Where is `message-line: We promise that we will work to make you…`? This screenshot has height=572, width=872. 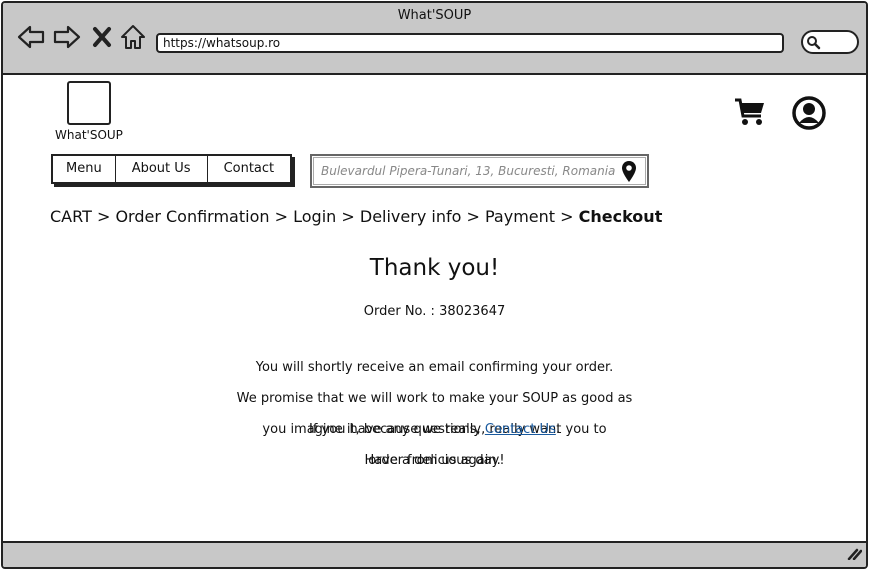
message-line: We promise that we will work to make you… is located at coordinates (434, 398).